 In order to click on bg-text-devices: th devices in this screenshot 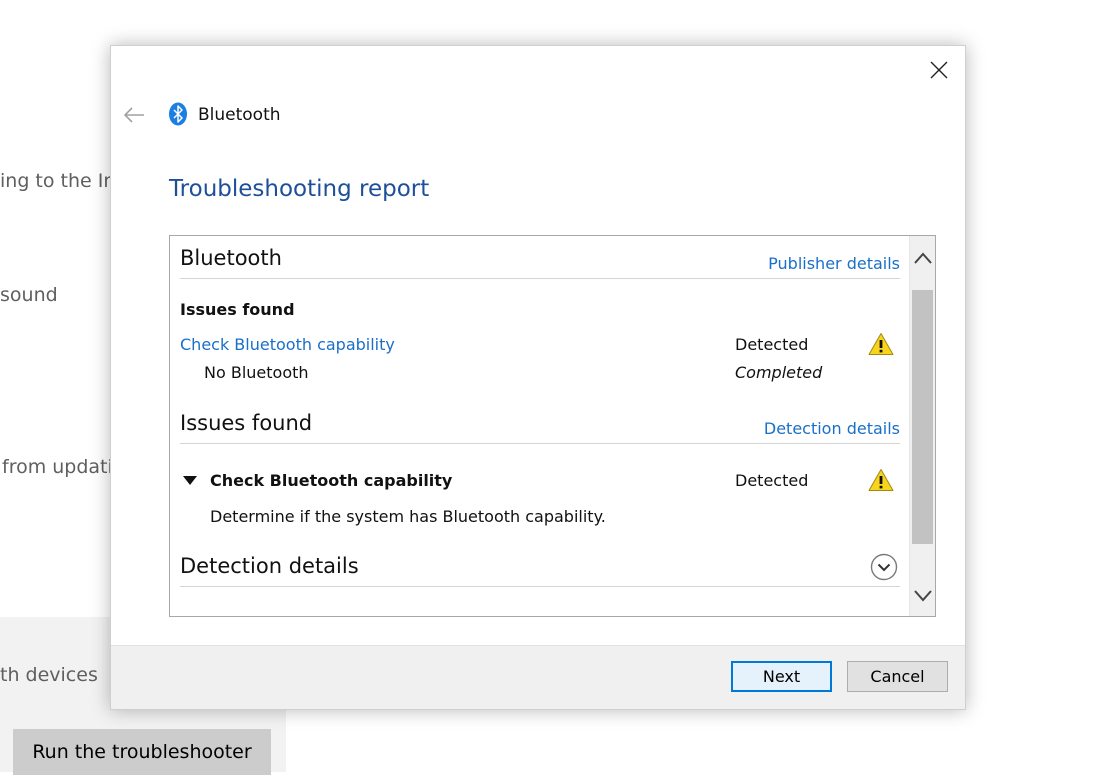, I will do `click(49, 675)`.